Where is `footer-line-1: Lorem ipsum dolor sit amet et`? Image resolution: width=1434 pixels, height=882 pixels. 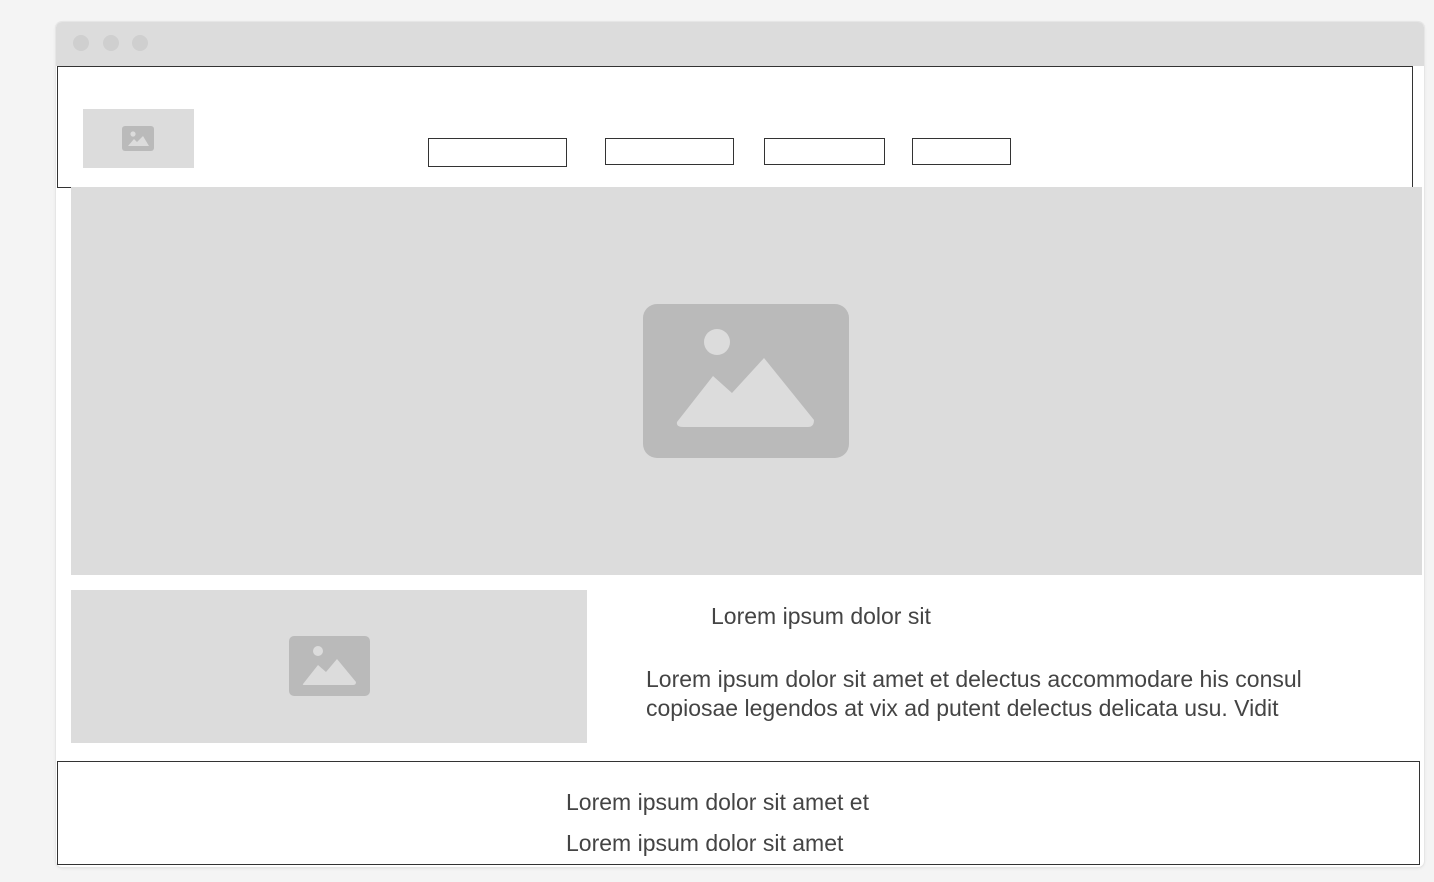 footer-line-1: Lorem ipsum dolor sit amet et is located at coordinates (717, 802).